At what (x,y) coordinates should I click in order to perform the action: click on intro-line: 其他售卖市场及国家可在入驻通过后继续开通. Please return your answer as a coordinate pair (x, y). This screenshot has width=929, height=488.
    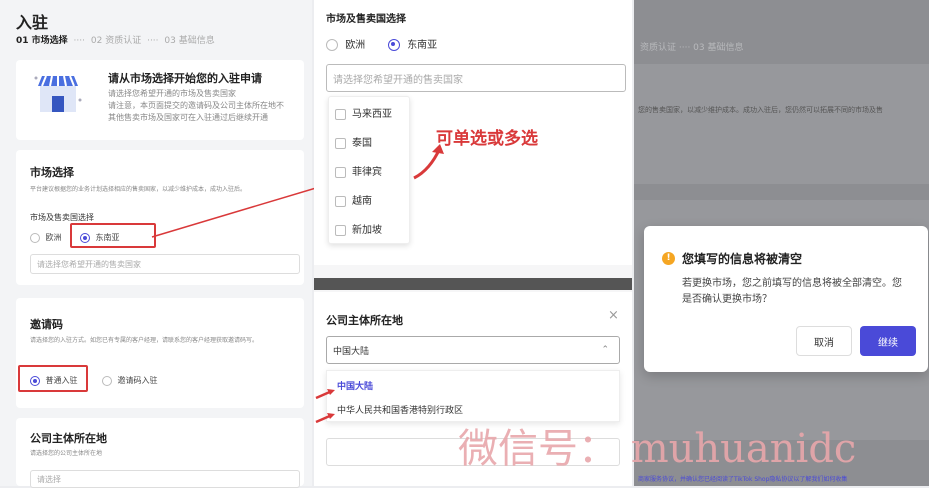
    Looking at the image, I should click on (188, 117).